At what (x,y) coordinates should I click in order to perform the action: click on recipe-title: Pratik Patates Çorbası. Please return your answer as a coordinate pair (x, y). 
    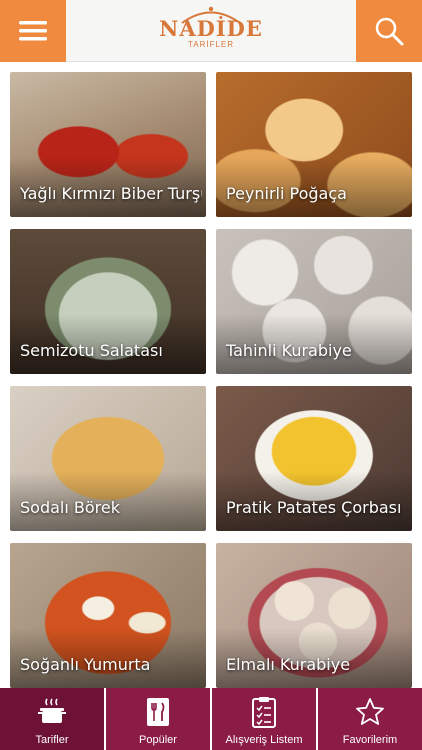
    Looking at the image, I should click on (314, 507).